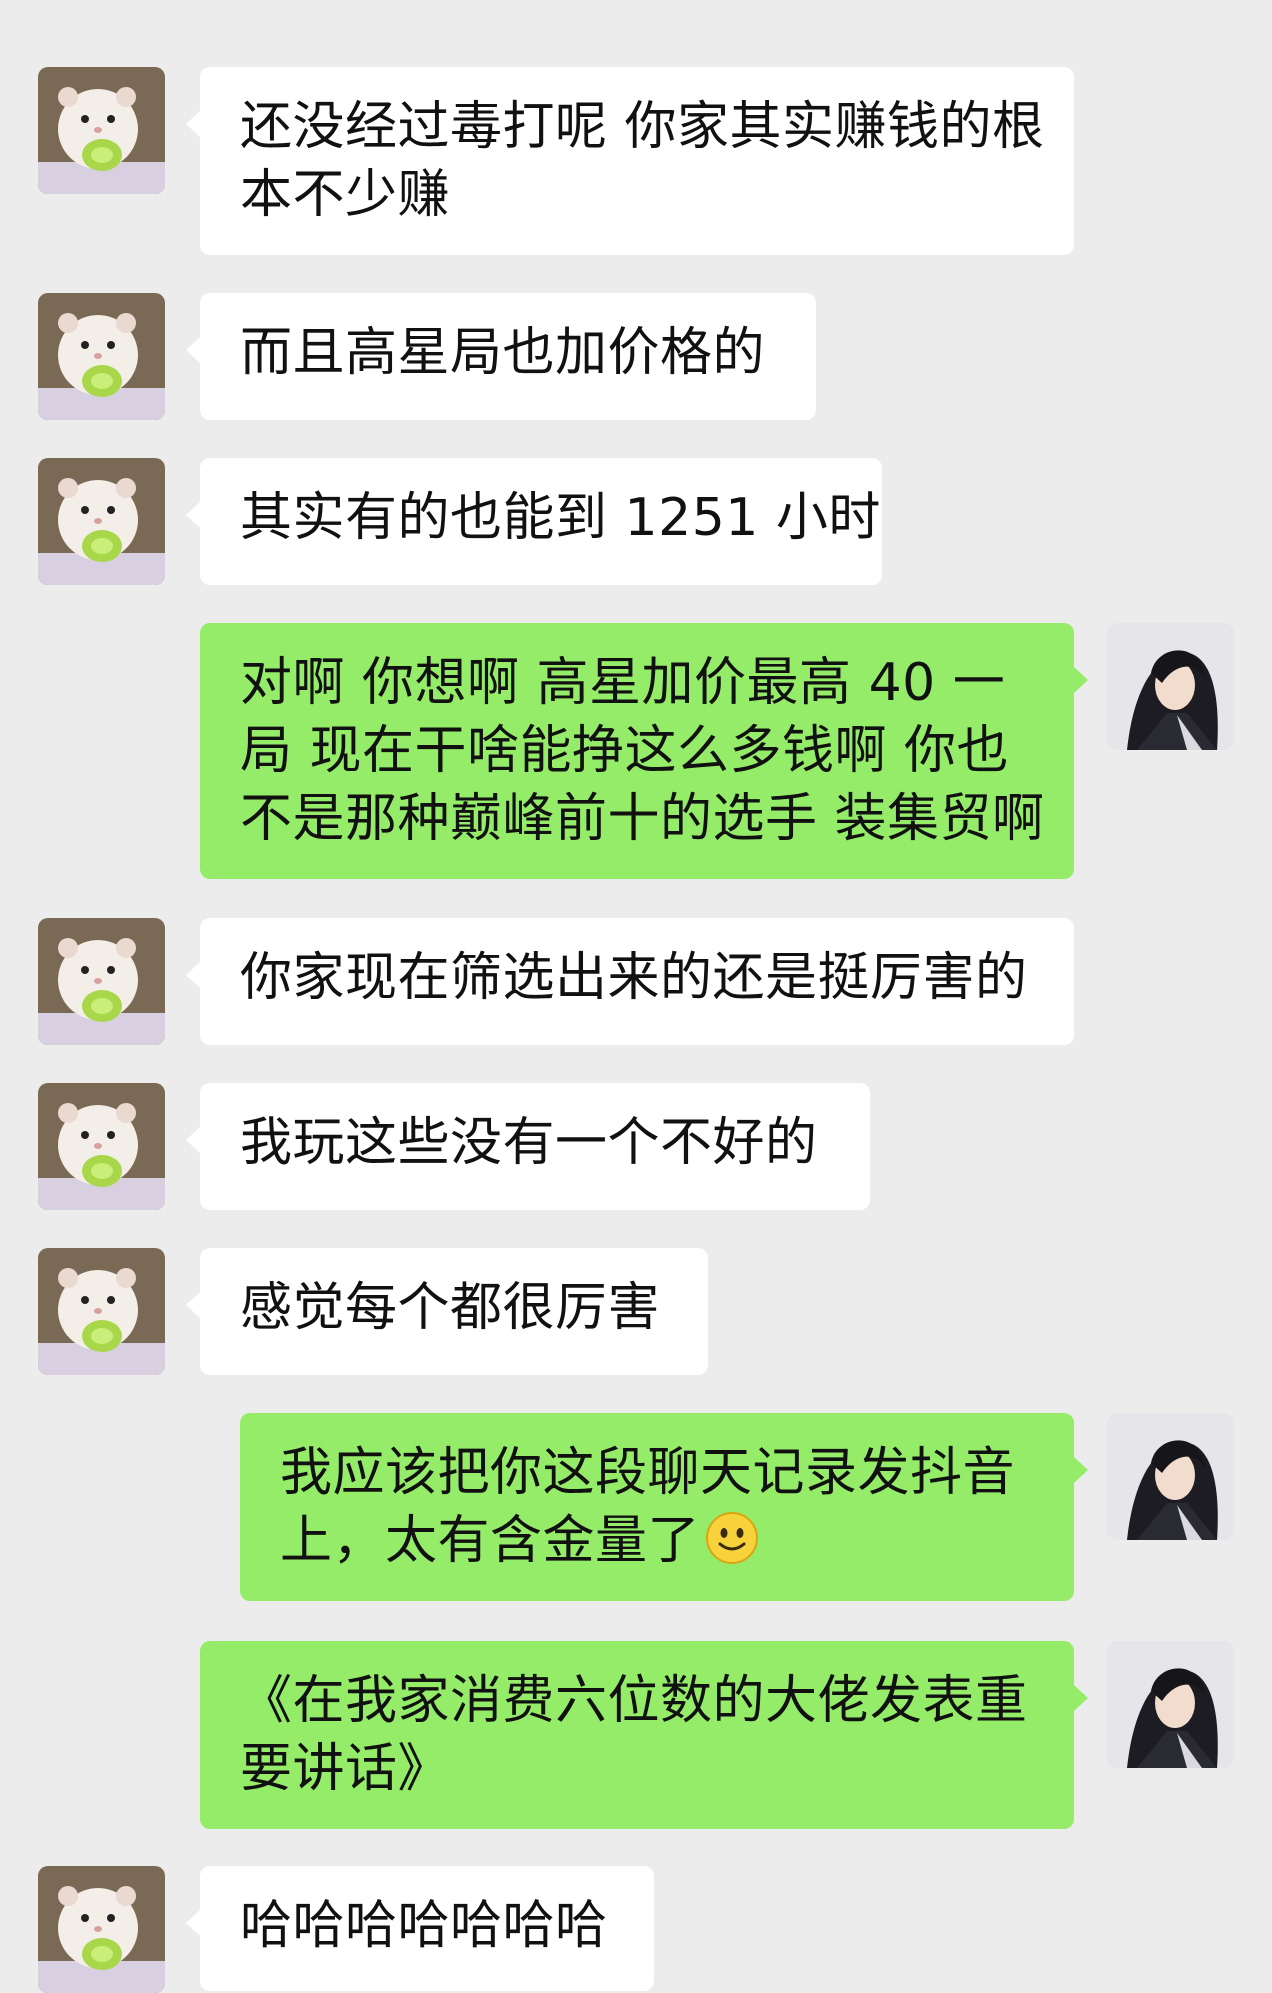 The width and height of the screenshot is (1272, 1993). What do you see at coordinates (490, 1541) in the screenshot?
I see `message-text-segment: 上，太有含金量了` at bounding box center [490, 1541].